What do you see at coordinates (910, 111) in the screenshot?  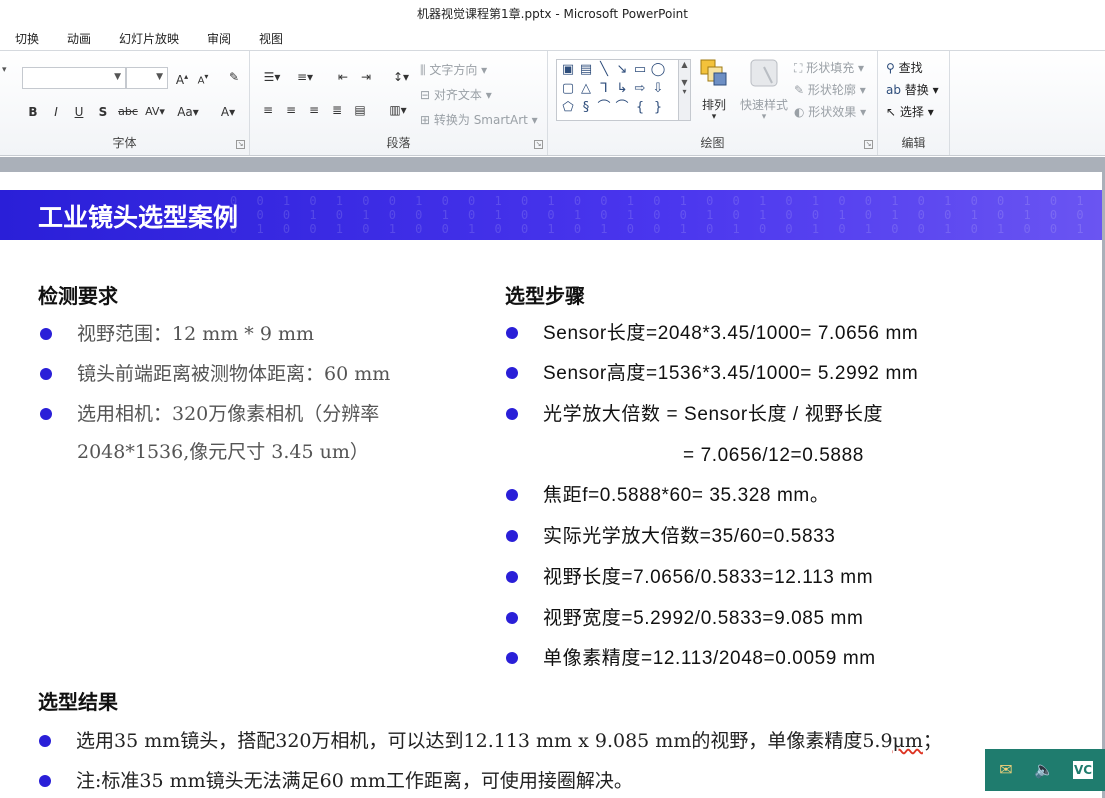 I see `select-button: ↖ 选择 ▾` at bounding box center [910, 111].